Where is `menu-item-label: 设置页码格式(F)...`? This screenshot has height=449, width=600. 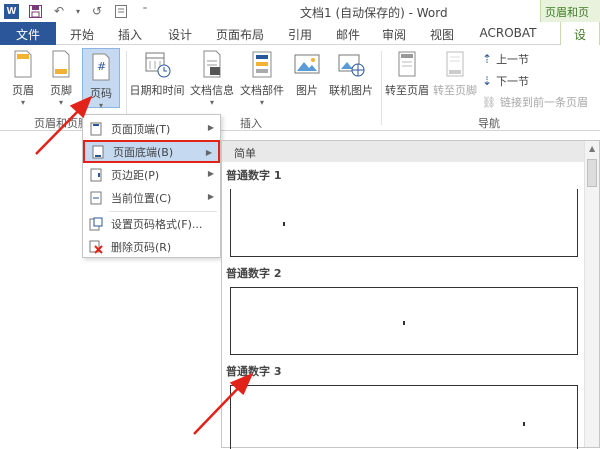 menu-item-label: 设置页码格式(F)... is located at coordinates (157, 224).